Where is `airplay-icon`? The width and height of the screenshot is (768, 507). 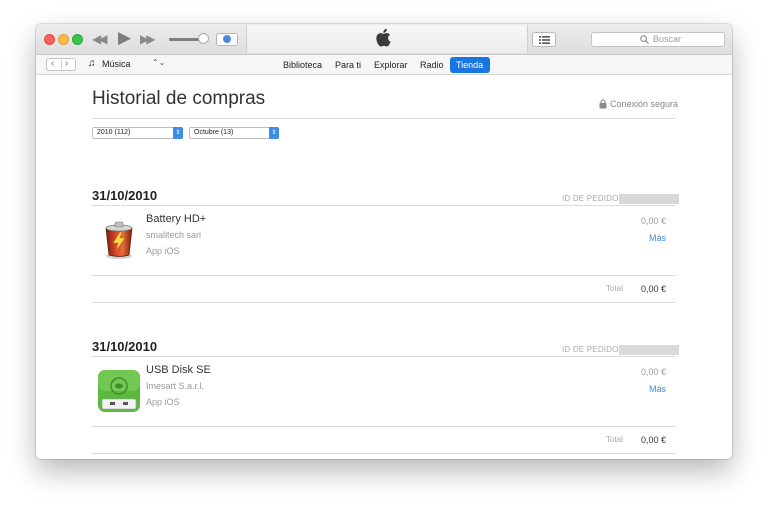
airplay-icon is located at coordinates (227, 39).